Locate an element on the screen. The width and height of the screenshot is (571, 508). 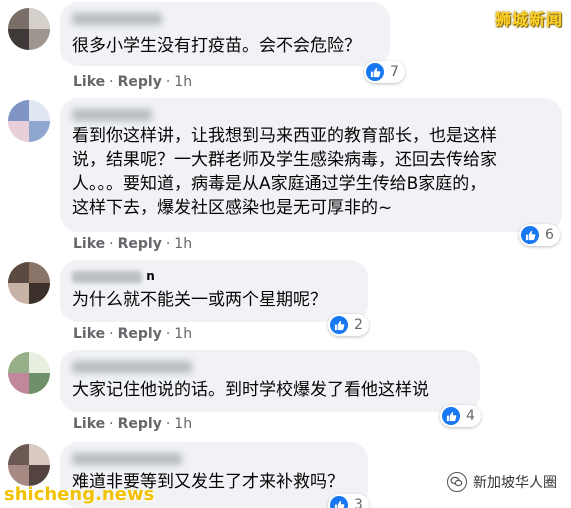
reaction-count: 2 is located at coordinates (348, 325).